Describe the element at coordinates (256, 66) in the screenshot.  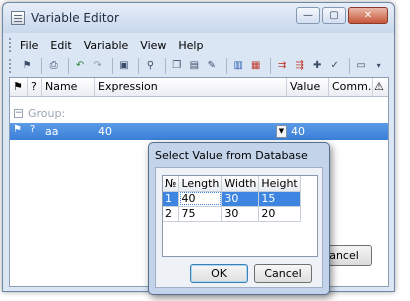
I see `grid-icon: ▦` at that location.